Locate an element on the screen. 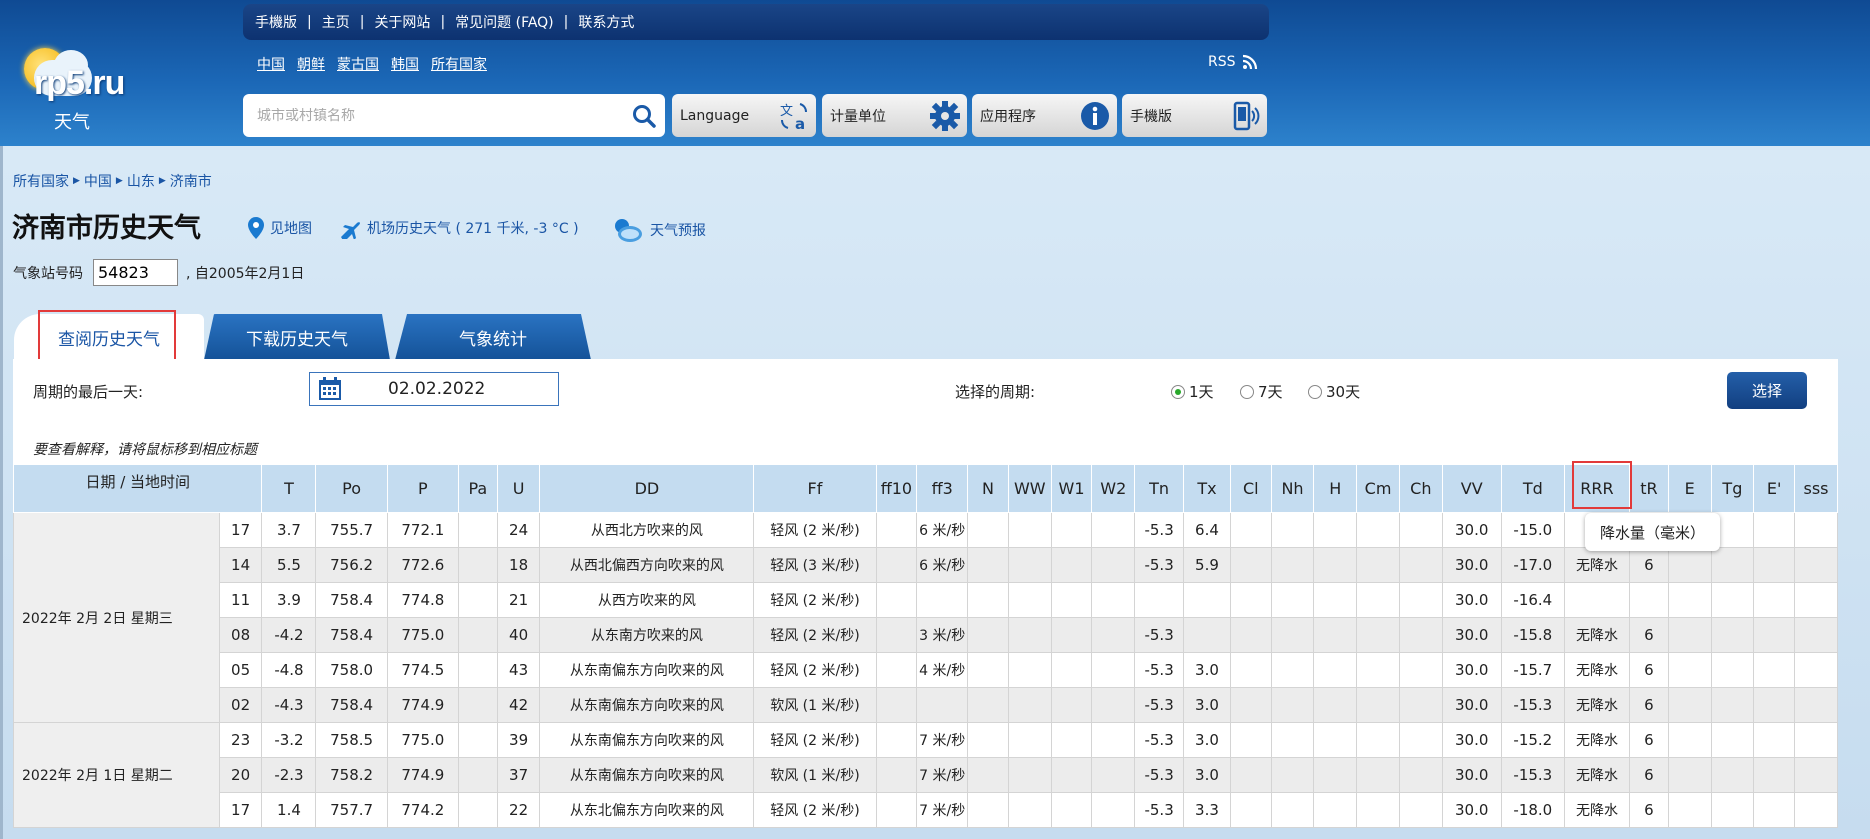 The height and width of the screenshot is (839, 1870). column-header-ff: Ff is located at coordinates (815, 488).